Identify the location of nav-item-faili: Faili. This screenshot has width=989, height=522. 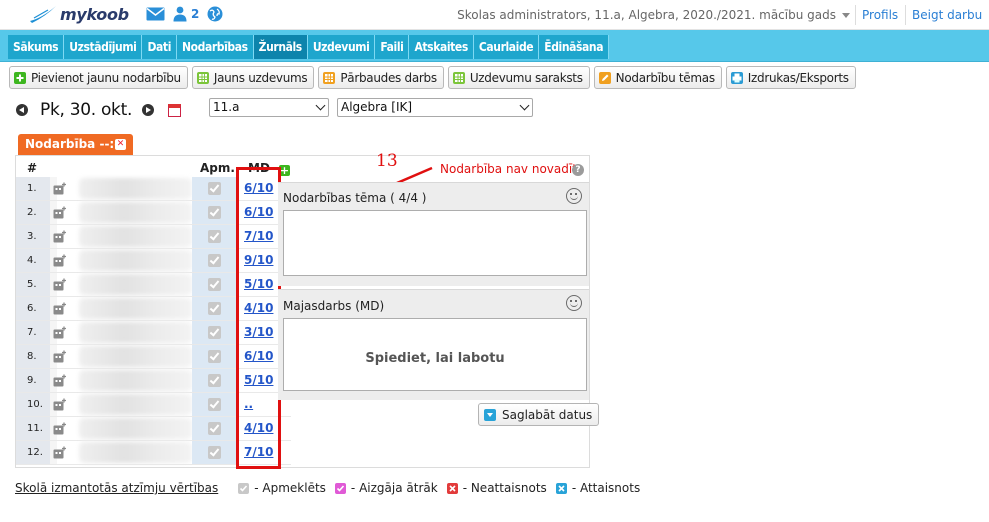
(392, 47).